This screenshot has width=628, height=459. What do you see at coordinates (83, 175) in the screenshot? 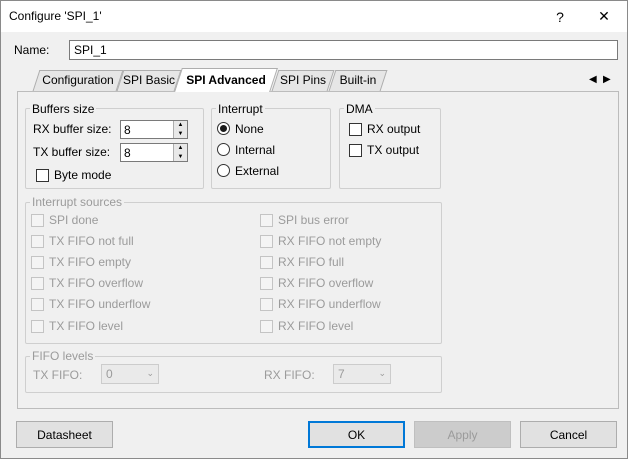
I see `byte-mode-label: Byte mode` at bounding box center [83, 175].